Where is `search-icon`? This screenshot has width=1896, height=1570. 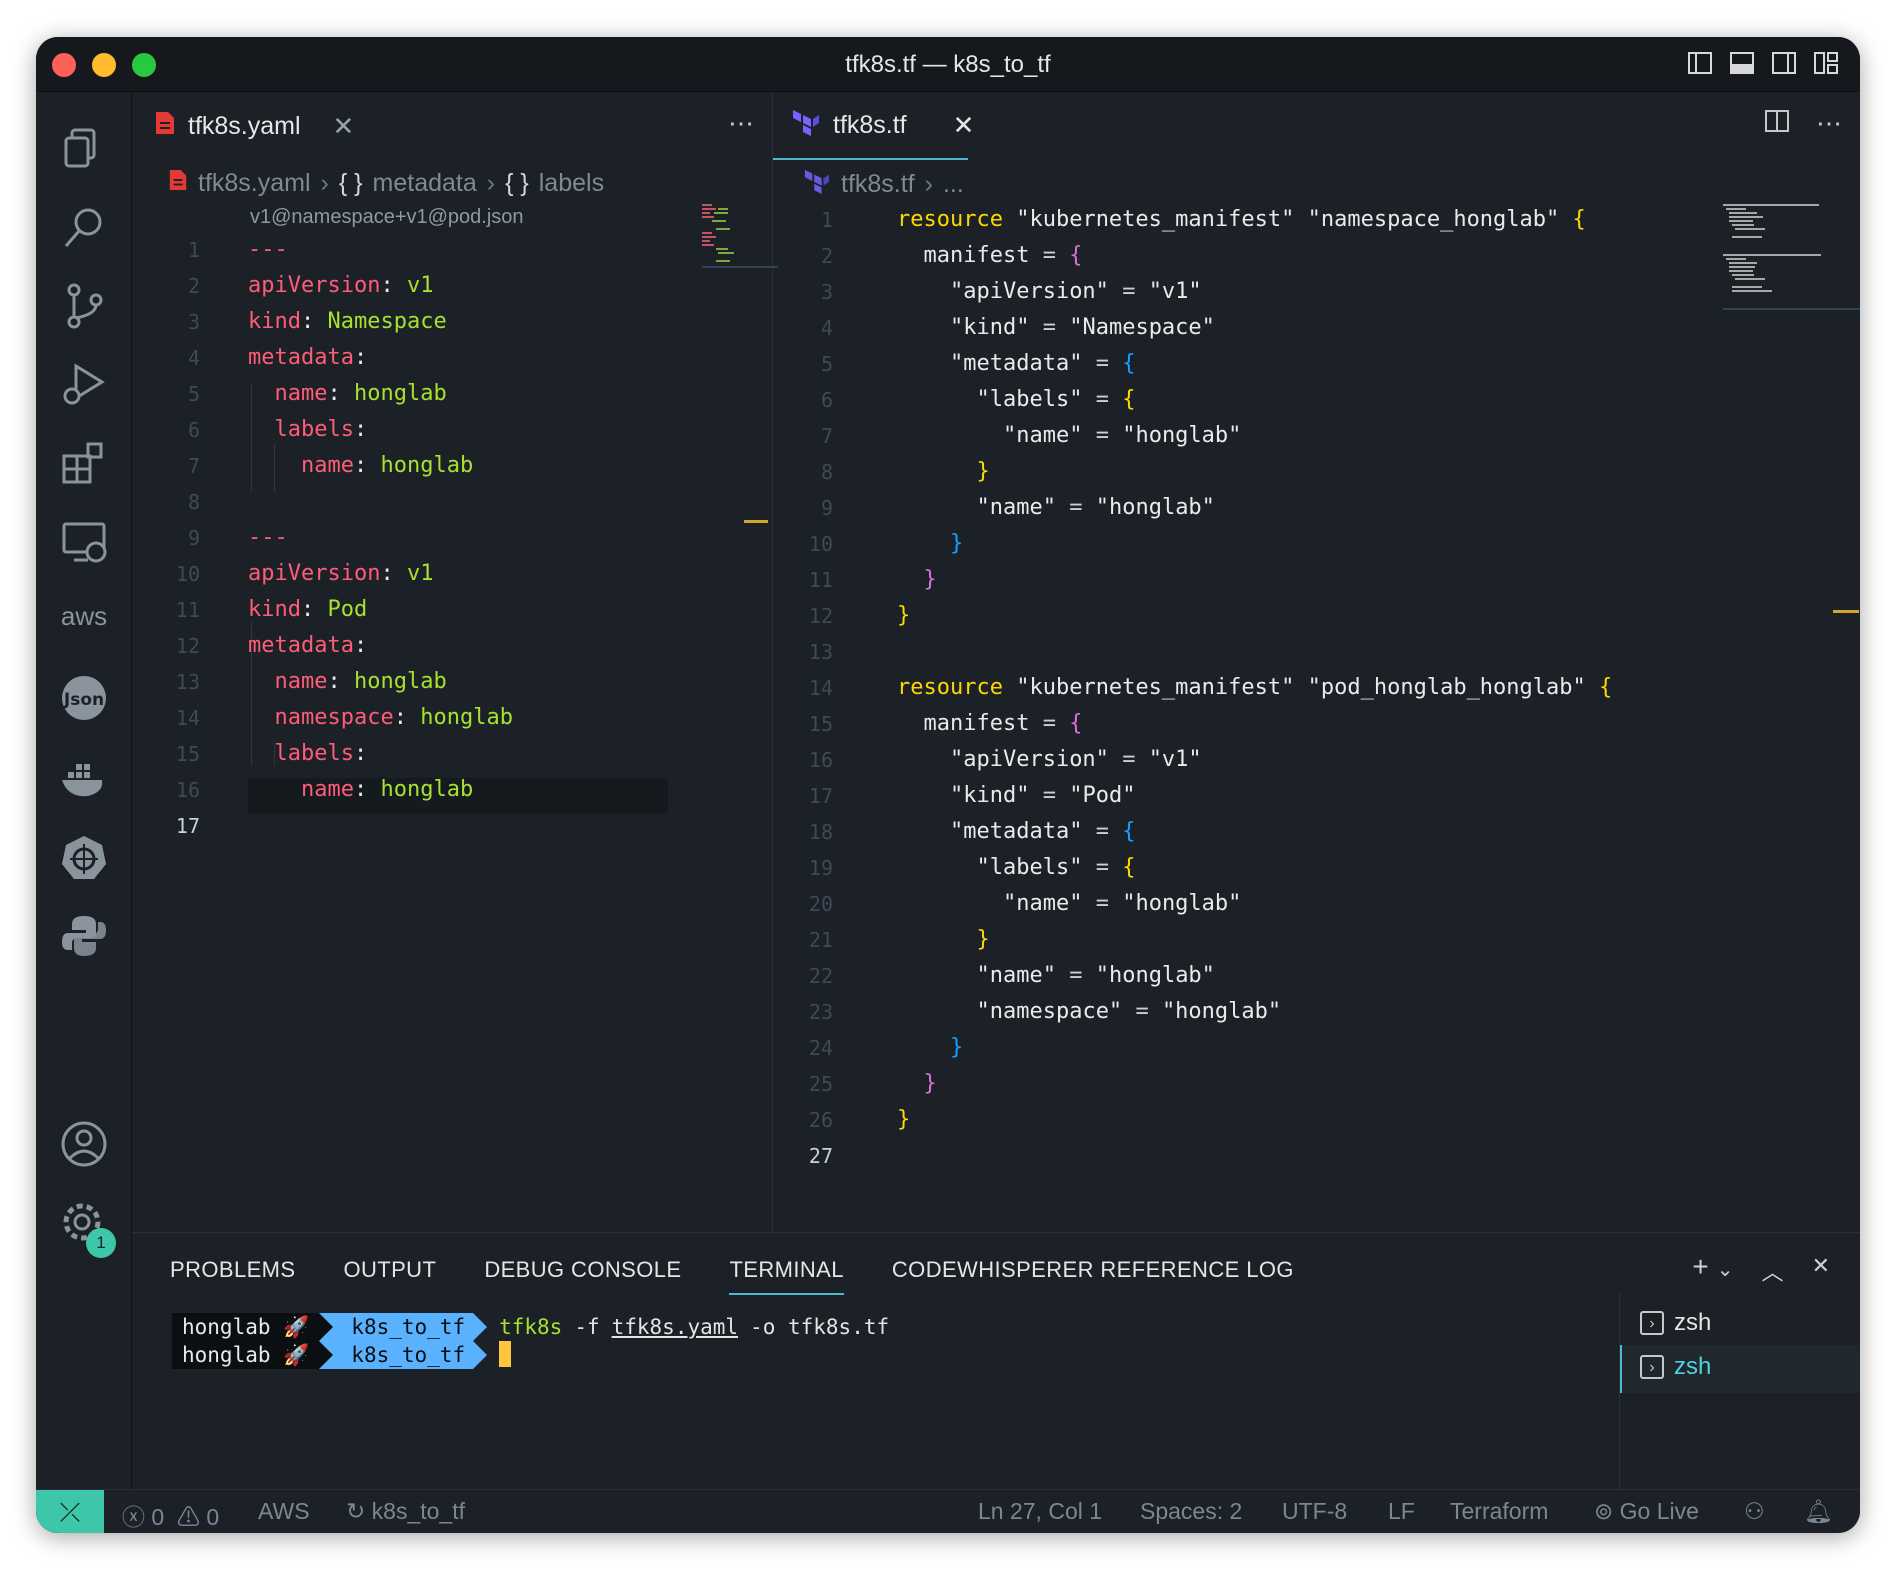
search-icon is located at coordinates (84, 228).